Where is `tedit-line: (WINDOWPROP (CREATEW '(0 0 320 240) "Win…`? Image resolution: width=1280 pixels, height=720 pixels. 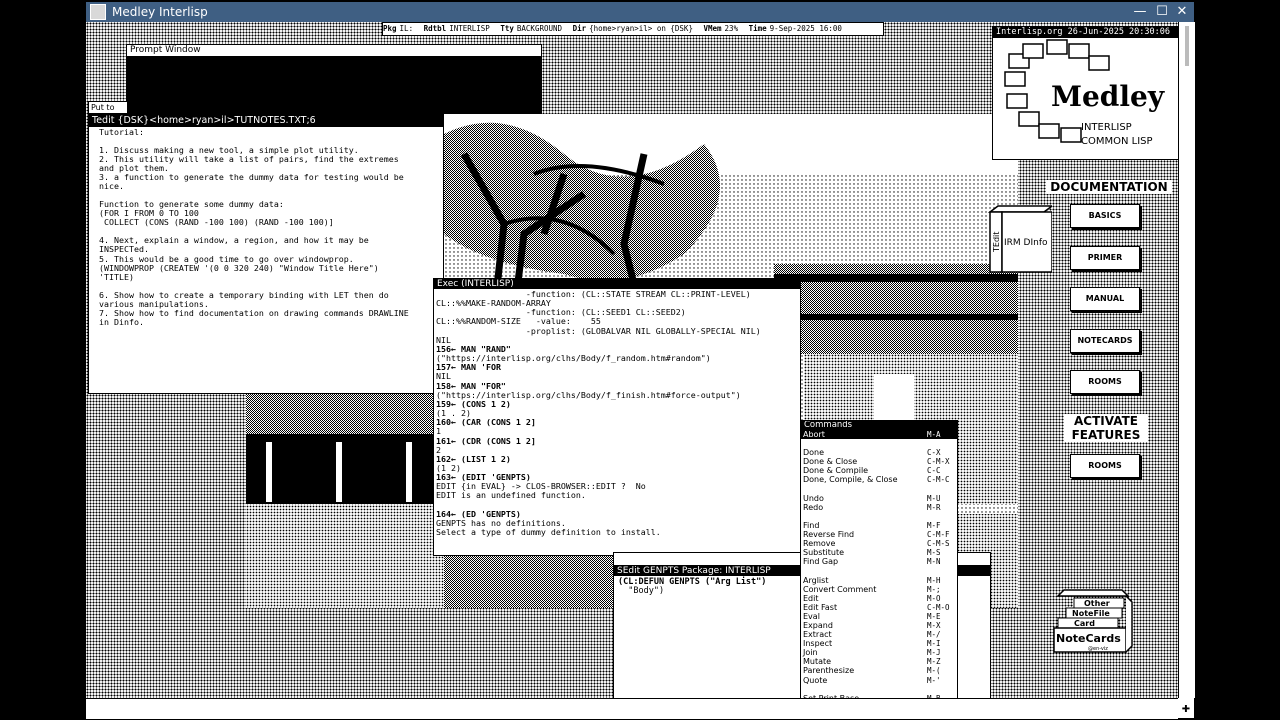 tedit-line: (WINDOWPROP (CREATEW '(0 0 320 240) "Win… is located at coordinates (239, 267).